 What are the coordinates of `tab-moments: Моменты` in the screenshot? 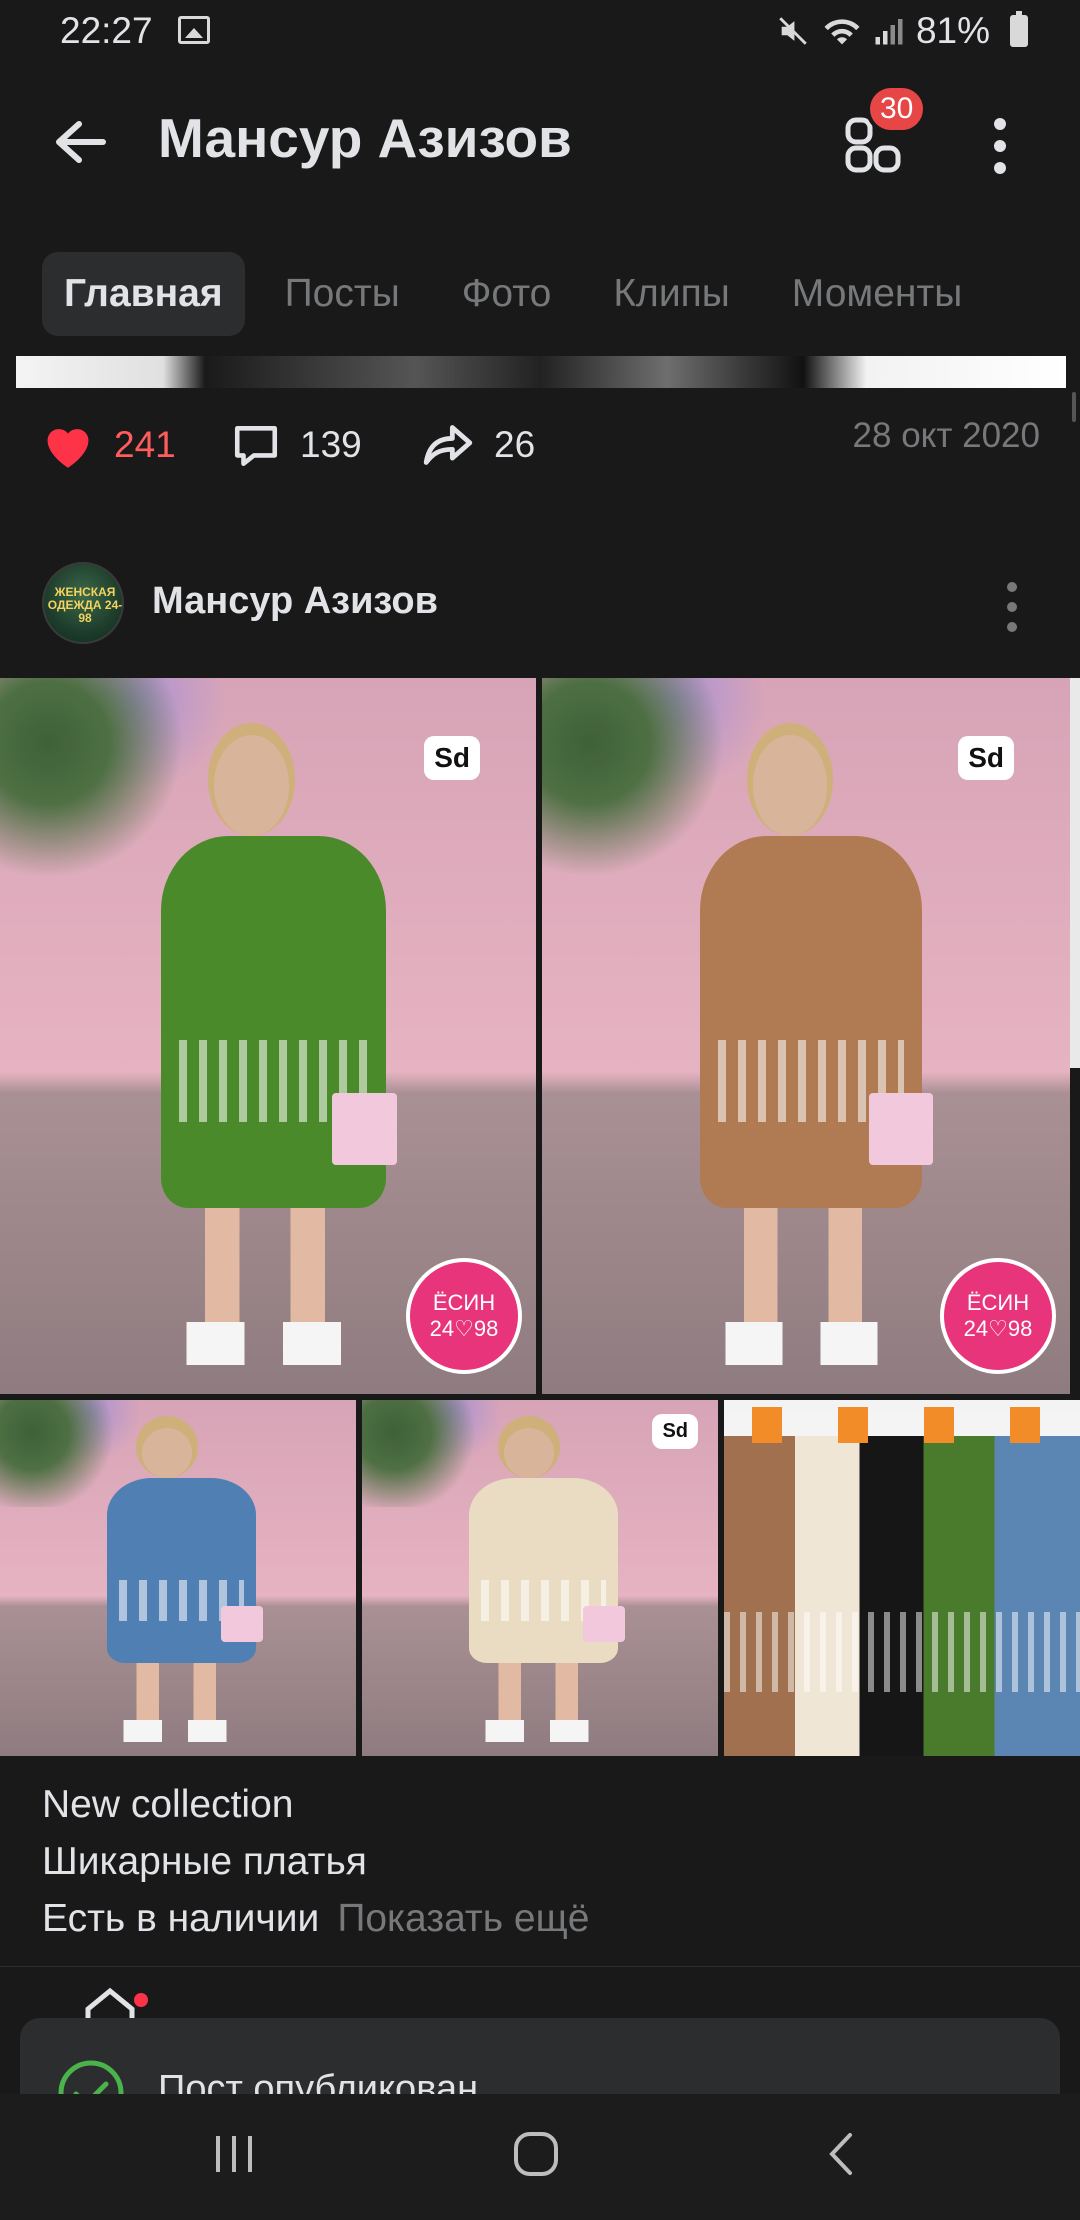 It's located at (877, 294).